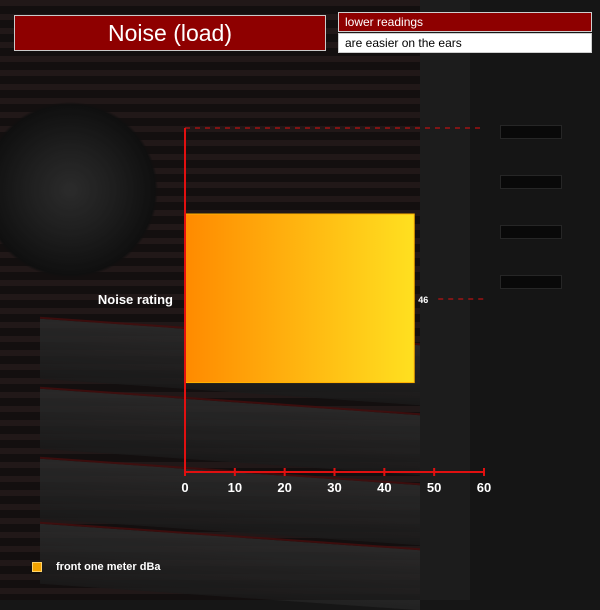 Image resolution: width=600 pixels, height=610 pixels. What do you see at coordinates (299, 298) in the screenshot?
I see `bar` at bounding box center [299, 298].